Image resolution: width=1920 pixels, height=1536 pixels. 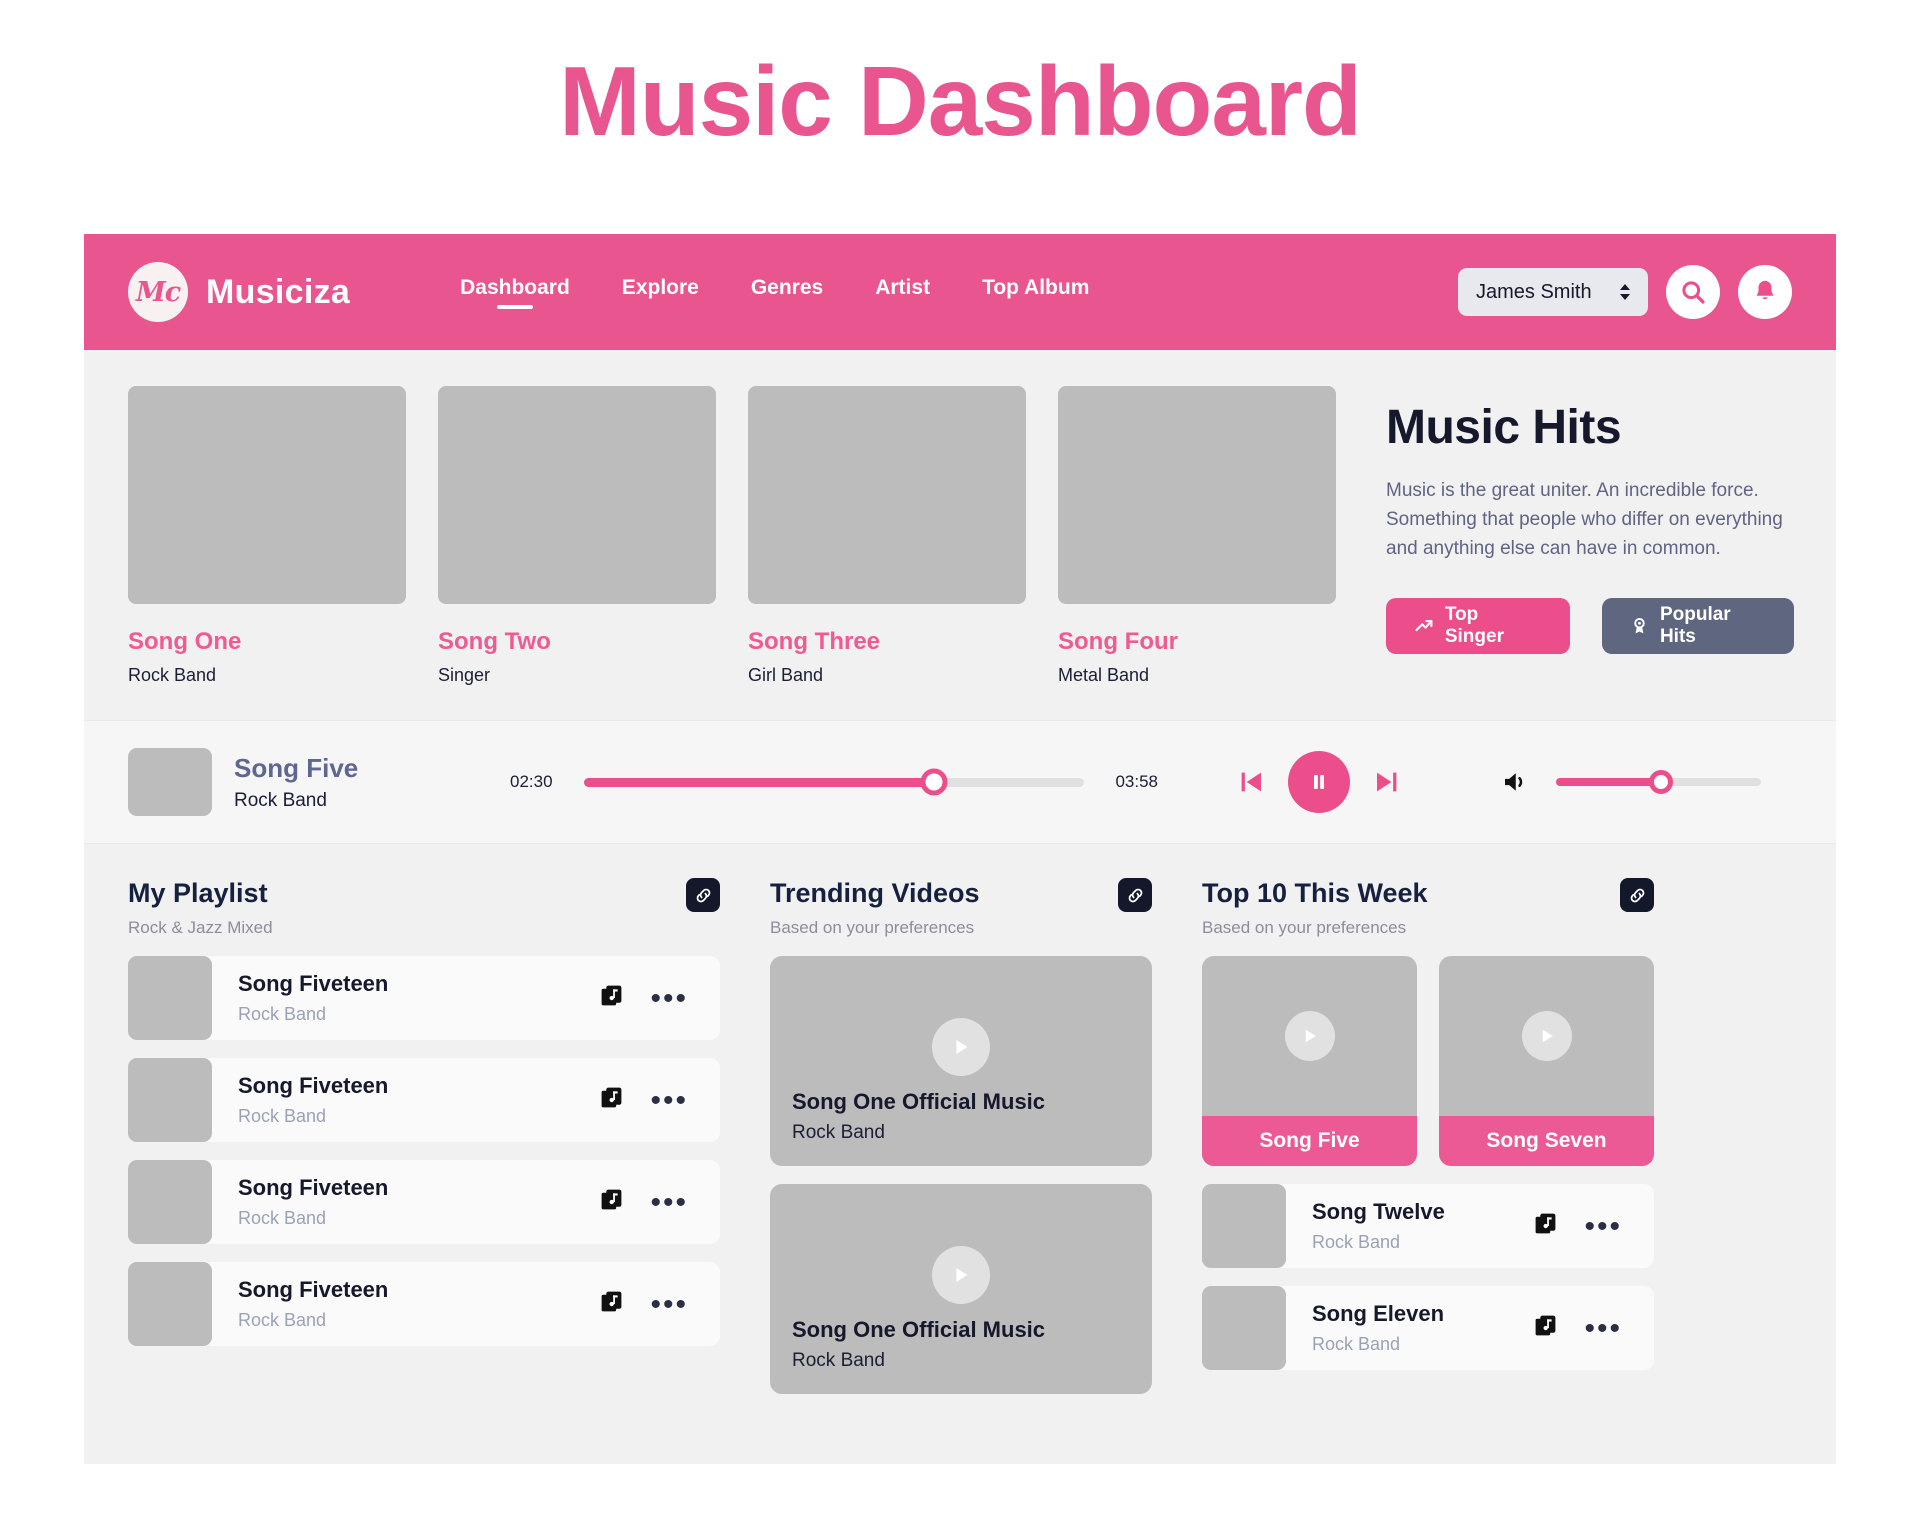 What do you see at coordinates (960, 101) in the screenshot?
I see `page-title: Music Dashboard` at bounding box center [960, 101].